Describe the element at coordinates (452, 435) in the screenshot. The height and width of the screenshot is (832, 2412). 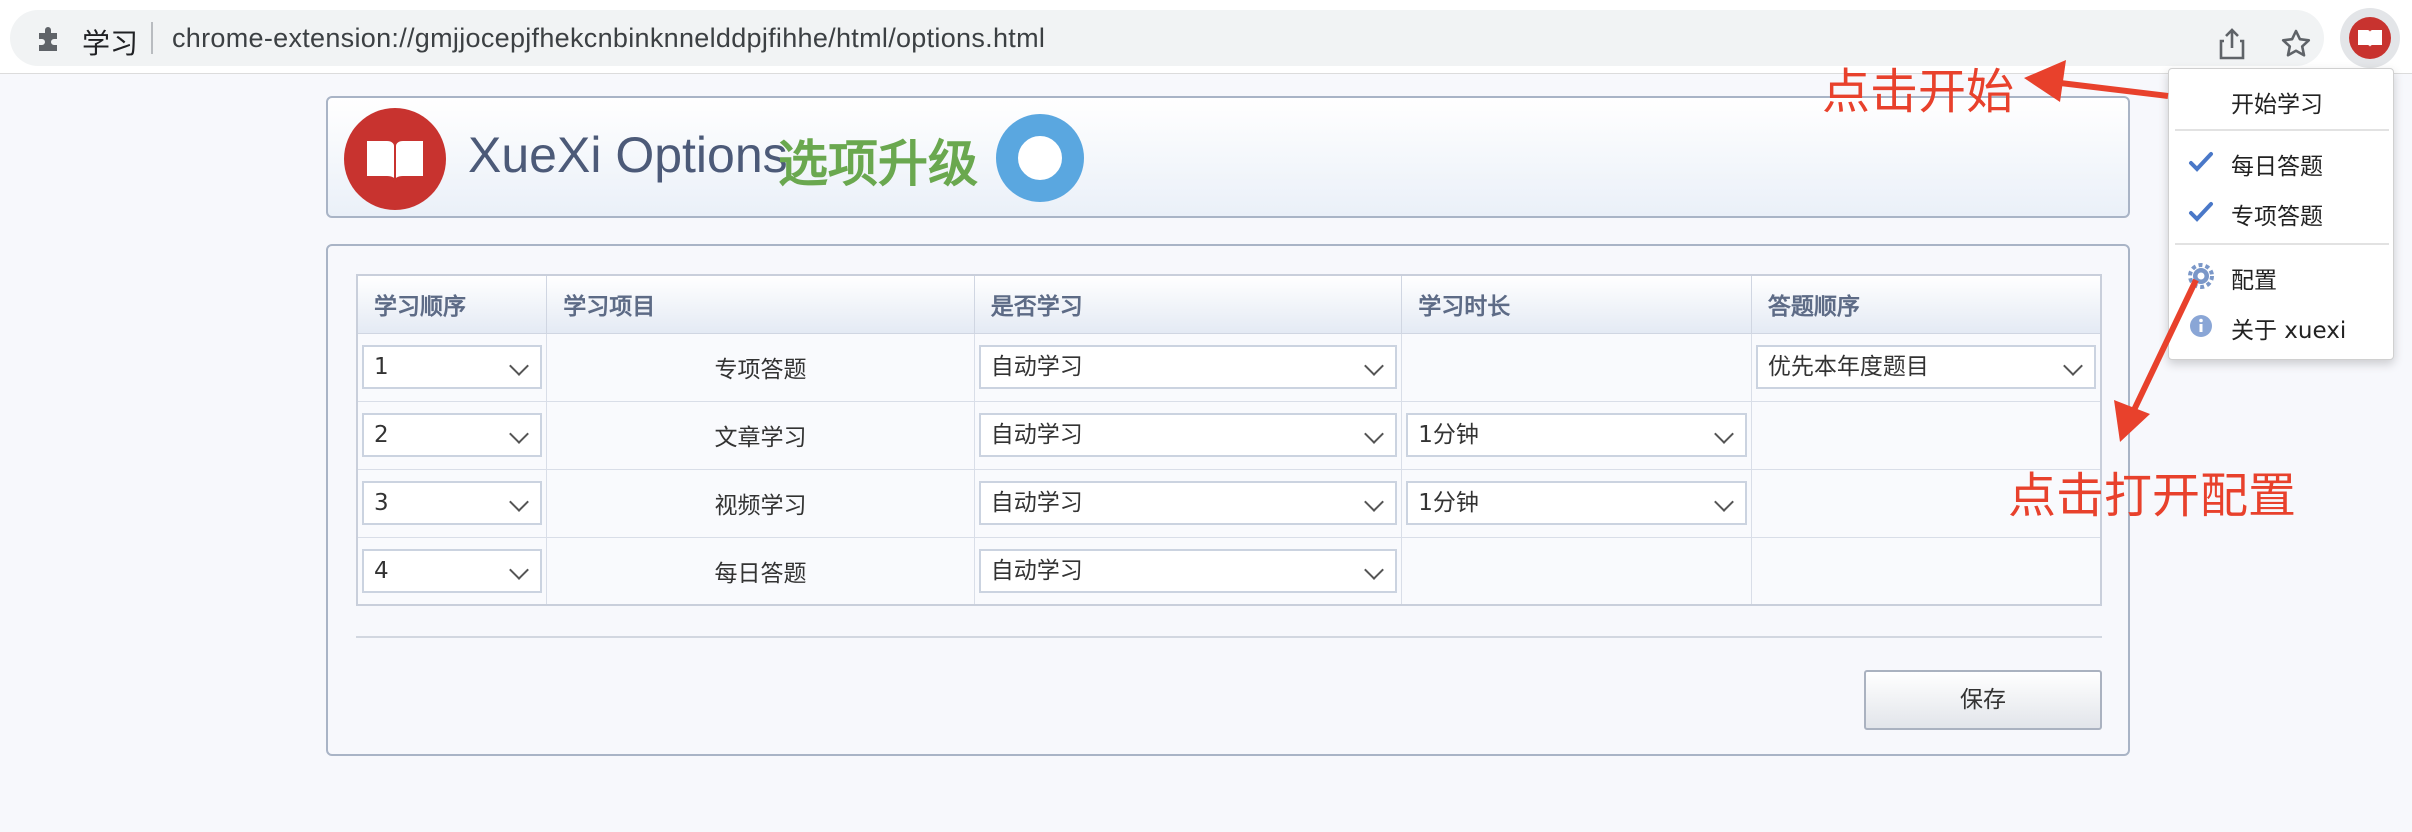
I see `order-select: 2` at that location.